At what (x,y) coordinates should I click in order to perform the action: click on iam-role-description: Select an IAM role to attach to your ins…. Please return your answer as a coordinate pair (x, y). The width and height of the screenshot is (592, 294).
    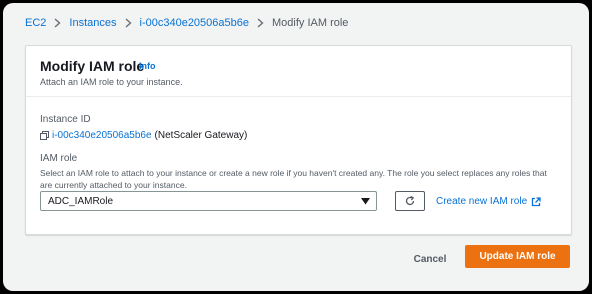
    Looking at the image, I should click on (293, 179).